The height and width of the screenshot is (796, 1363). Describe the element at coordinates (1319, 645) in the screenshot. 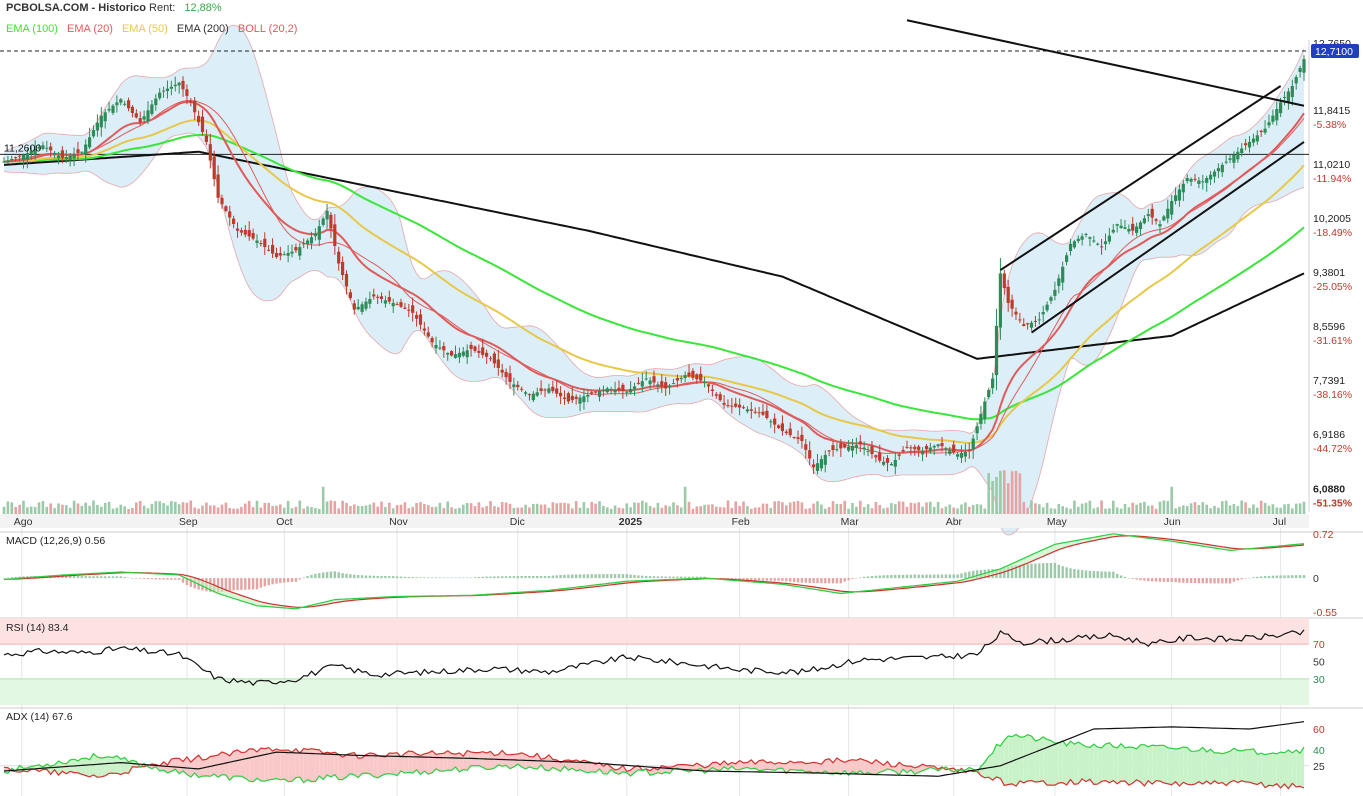

I see `rsi-tick-label: 70` at that location.